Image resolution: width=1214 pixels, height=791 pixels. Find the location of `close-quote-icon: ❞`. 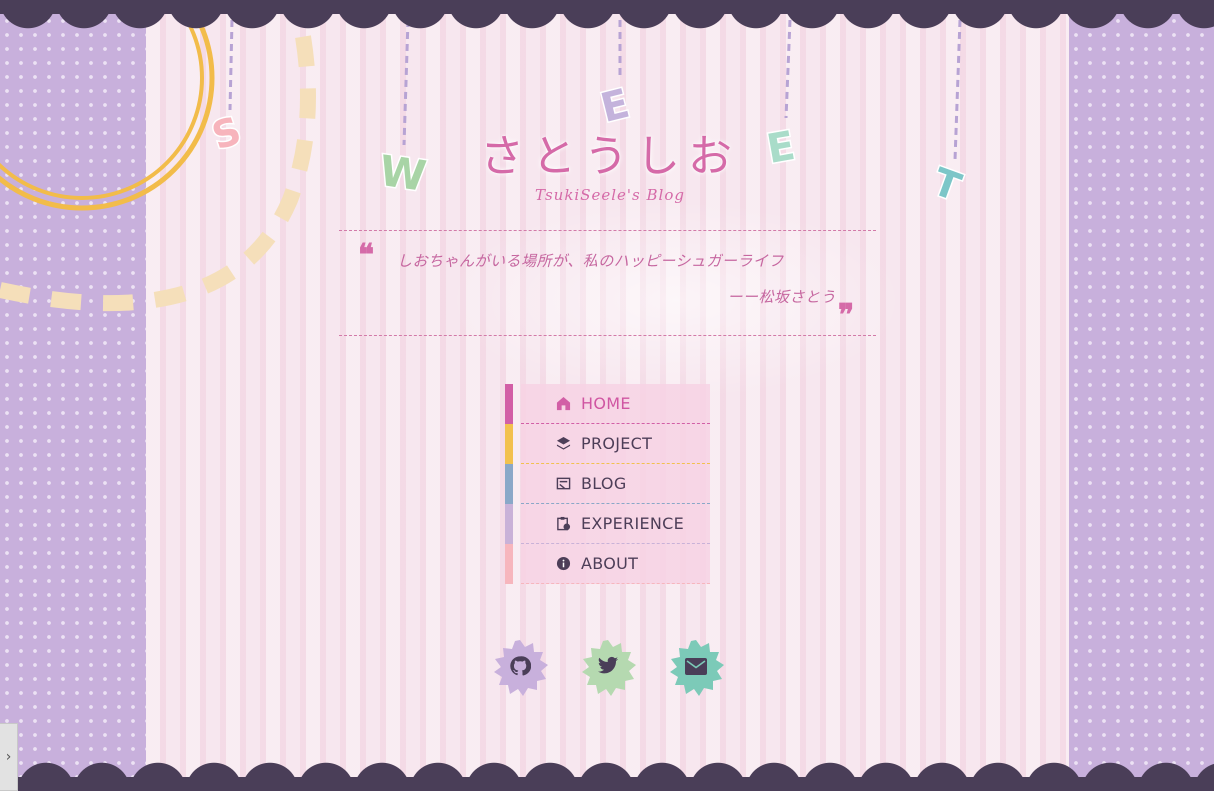

close-quote-icon: ❞ is located at coordinates (846, 315).